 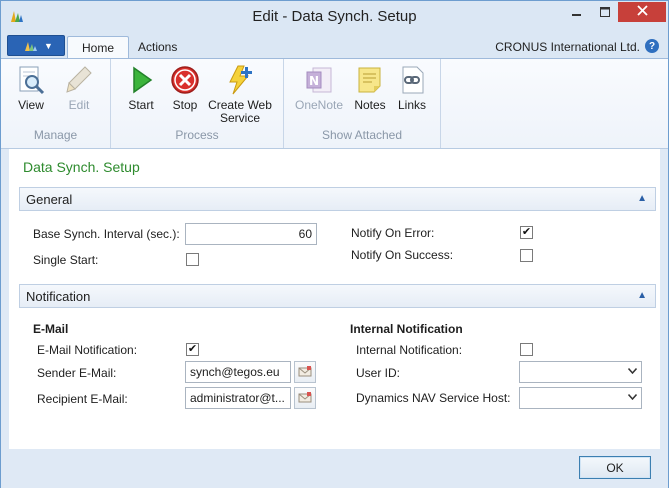 I want to click on onenote-button-label: OneNote, so click(x=319, y=105).